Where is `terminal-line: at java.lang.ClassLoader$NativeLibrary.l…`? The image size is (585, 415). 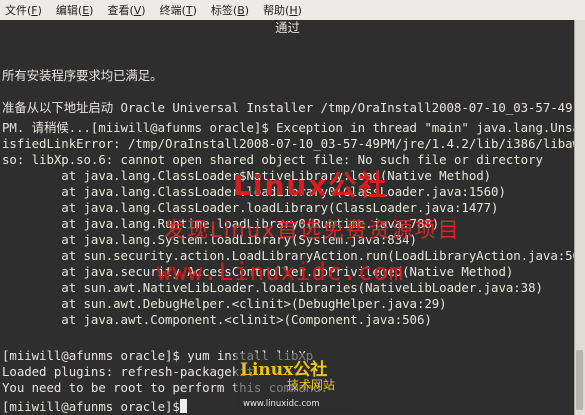
terminal-line: at java.lang.ClassLoader$NativeLibrary.l… is located at coordinates (247, 175).